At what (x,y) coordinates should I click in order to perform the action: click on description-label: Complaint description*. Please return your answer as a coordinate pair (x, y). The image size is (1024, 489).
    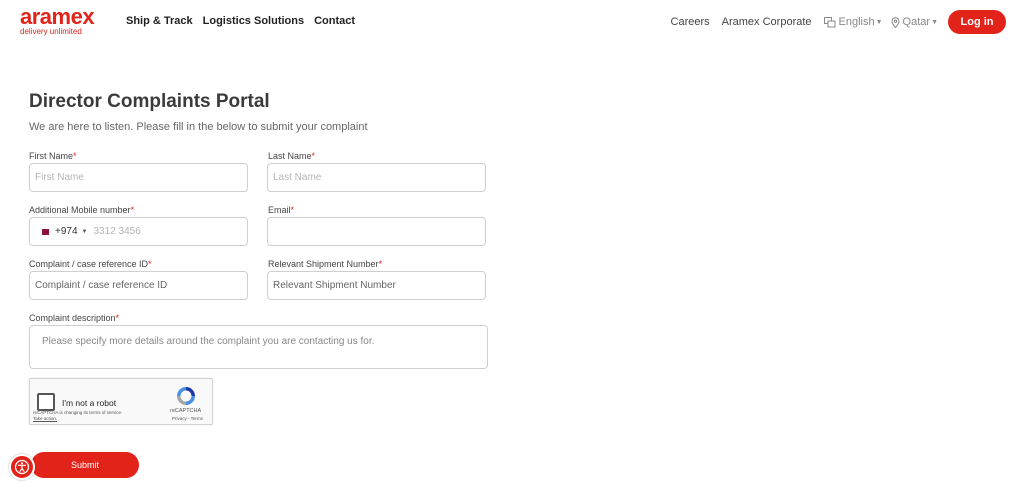
    Looking at the image, I should click on (74, 318).